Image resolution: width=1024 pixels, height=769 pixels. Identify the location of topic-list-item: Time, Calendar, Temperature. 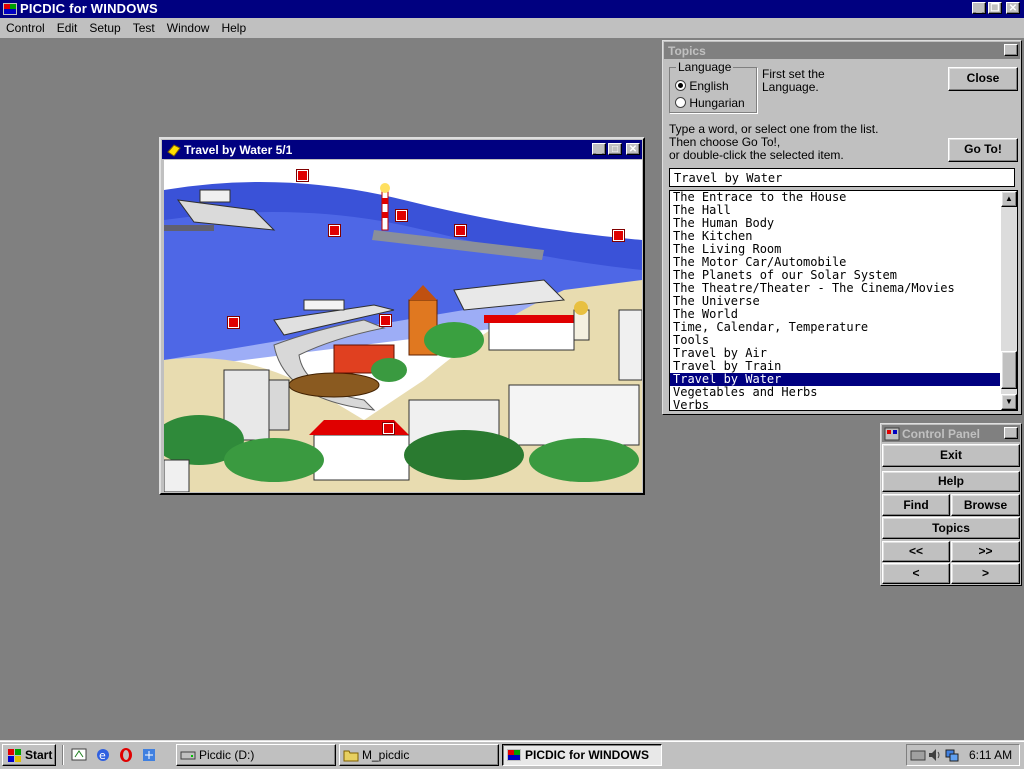
(835, 327).